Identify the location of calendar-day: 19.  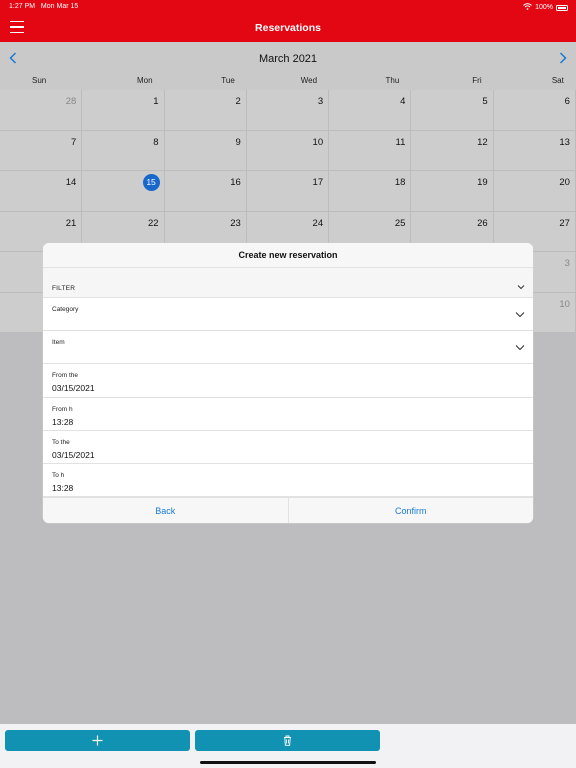
(452, 191).